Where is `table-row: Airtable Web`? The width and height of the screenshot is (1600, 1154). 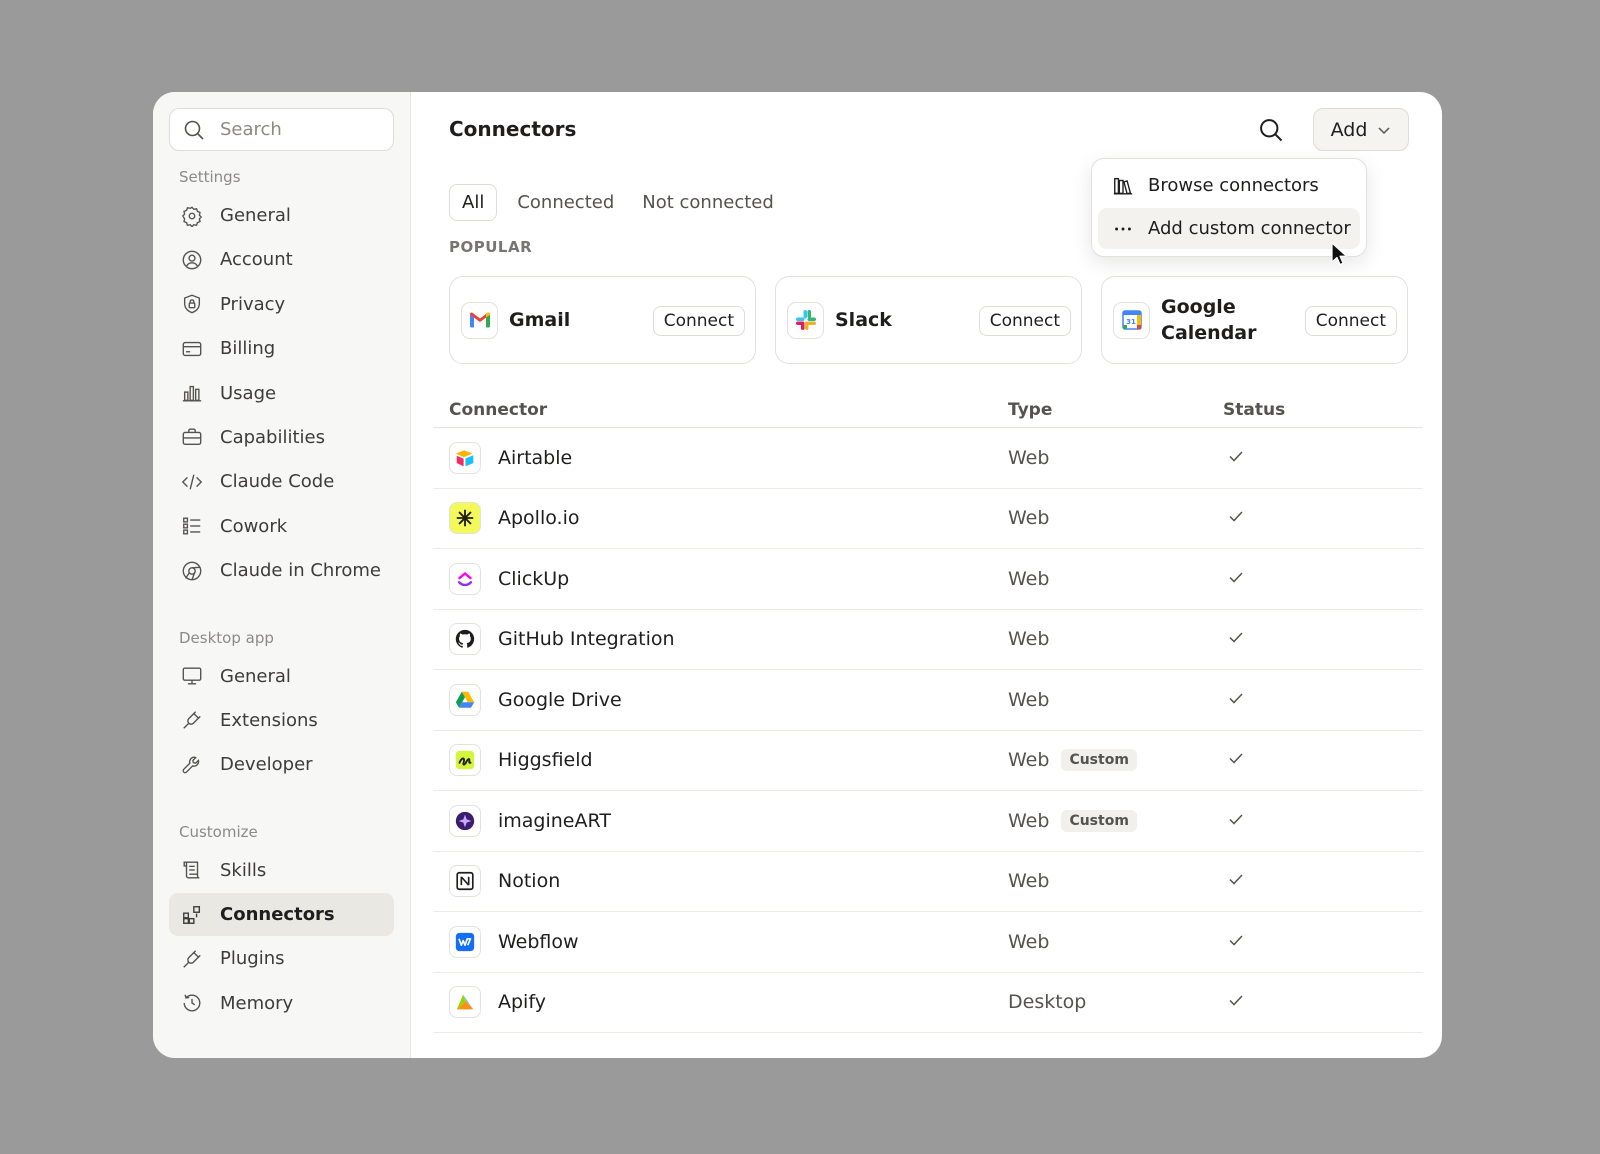 table-row: Airtable Web is located at coordinates (928, 458).